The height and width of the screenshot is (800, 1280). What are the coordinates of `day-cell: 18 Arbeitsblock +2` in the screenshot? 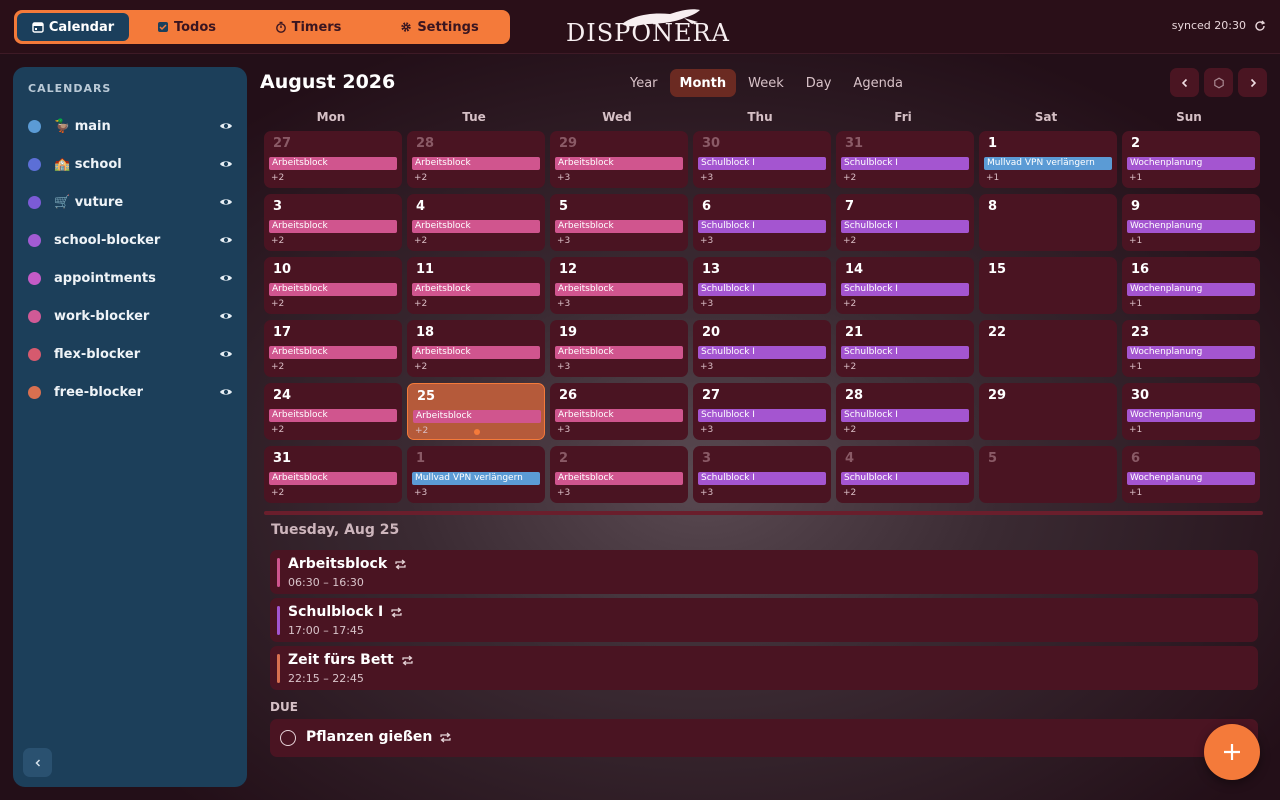 It's located at (476, 348).